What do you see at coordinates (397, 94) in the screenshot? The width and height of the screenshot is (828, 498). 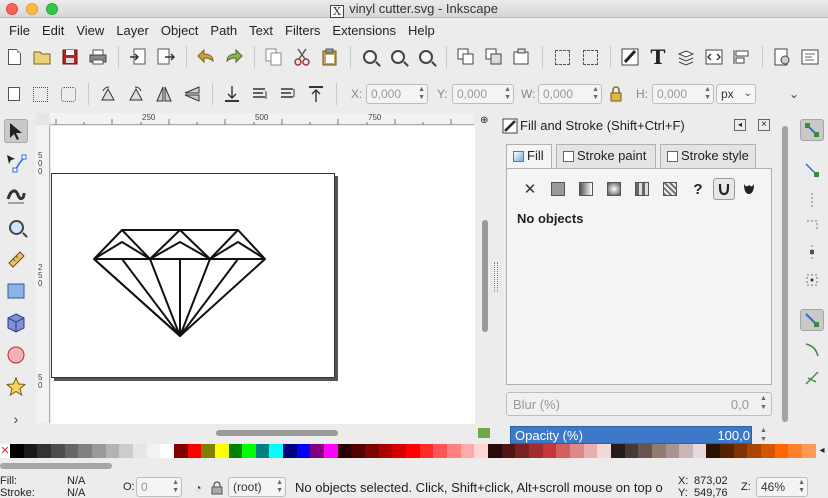 I see `x-field: 0,000 ▲ ▼` at bounding box center [397, 94].